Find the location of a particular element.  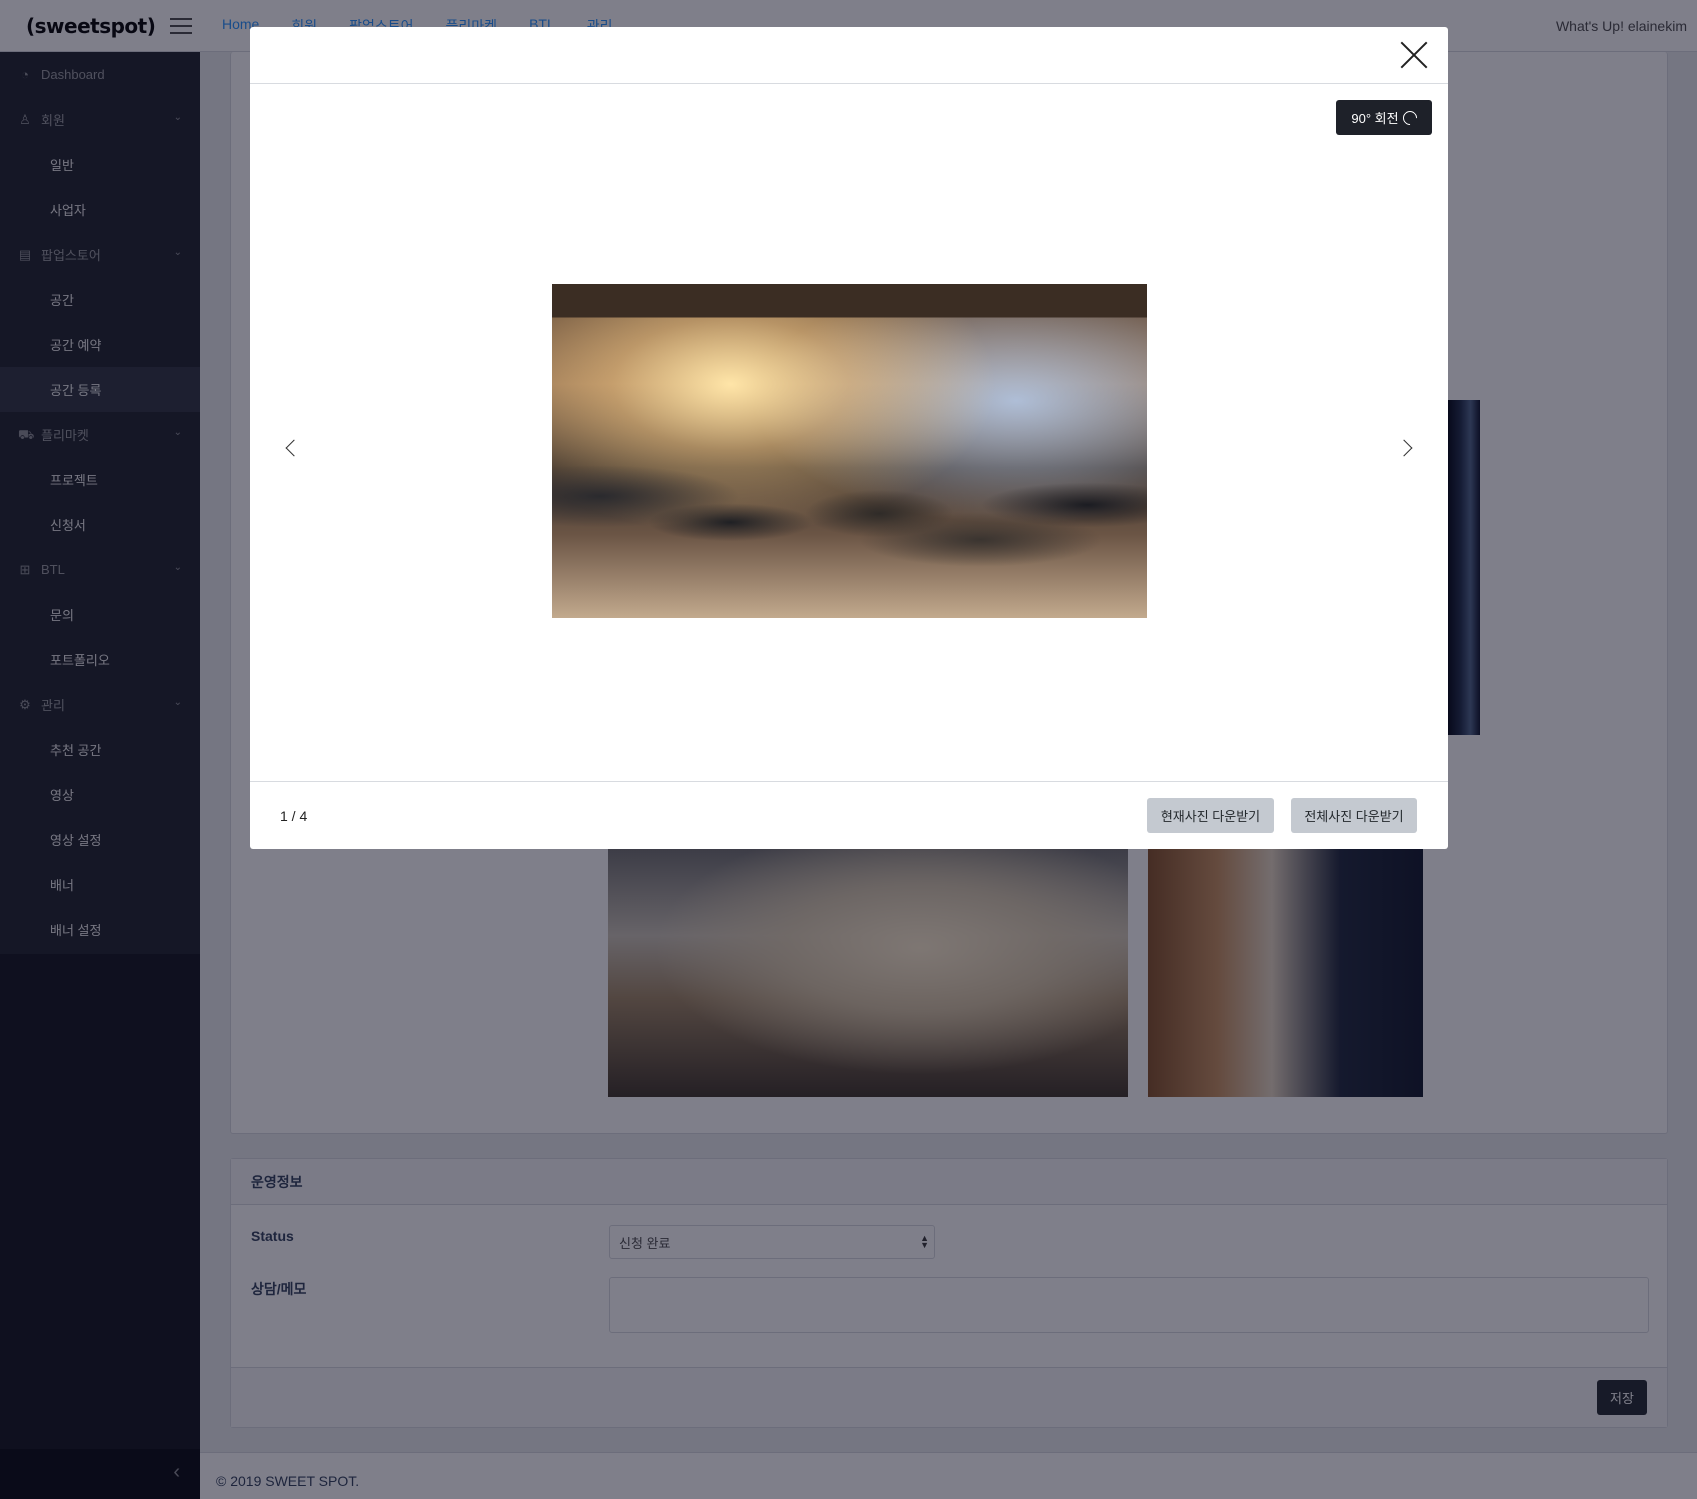

download-current-button: 현재사진 다운받기 is located at coordinates (1210, 815).